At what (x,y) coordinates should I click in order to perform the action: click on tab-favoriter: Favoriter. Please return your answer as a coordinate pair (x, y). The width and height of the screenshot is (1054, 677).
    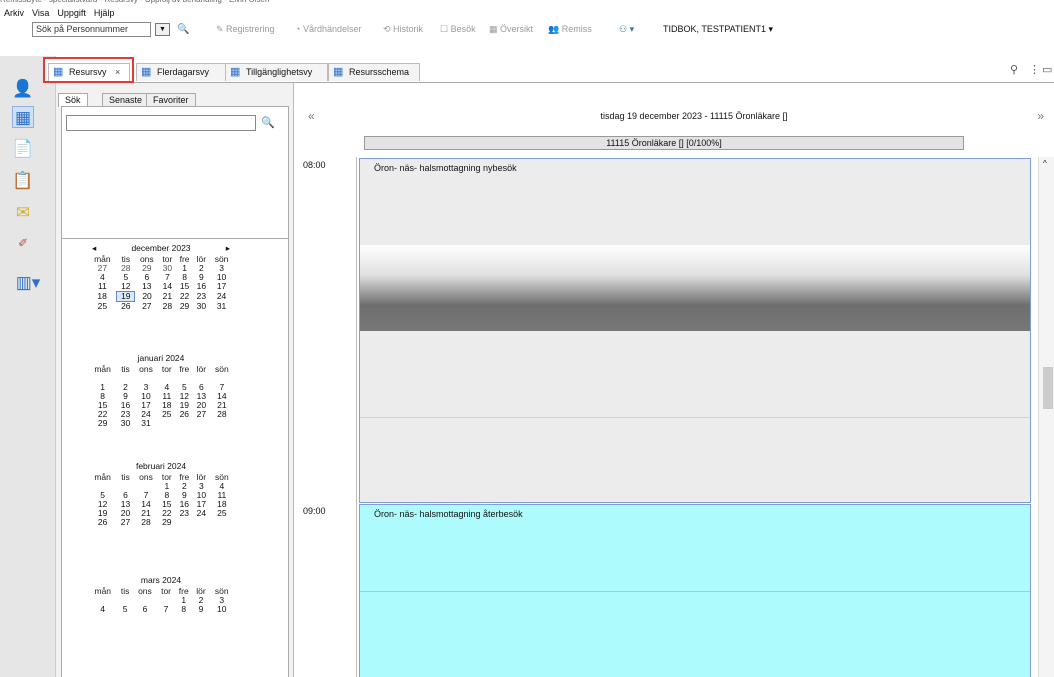
    Looking at the image, I should click on (171, 100).